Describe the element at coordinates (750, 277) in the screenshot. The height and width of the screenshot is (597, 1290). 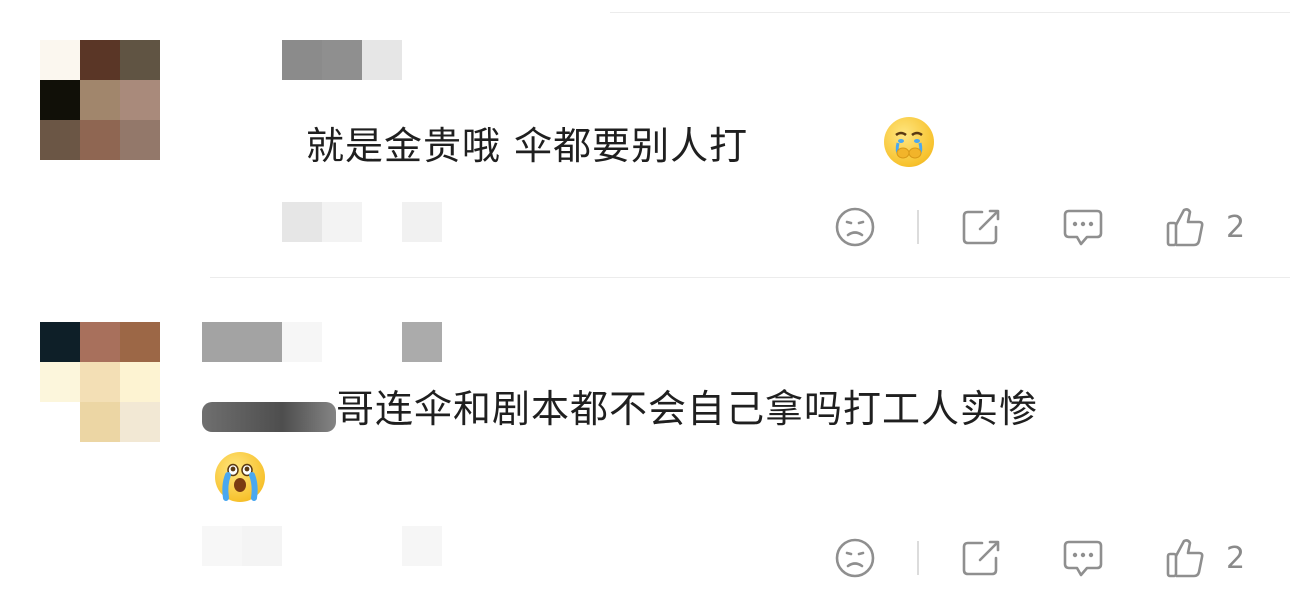
I see `comment-divider` at that location.